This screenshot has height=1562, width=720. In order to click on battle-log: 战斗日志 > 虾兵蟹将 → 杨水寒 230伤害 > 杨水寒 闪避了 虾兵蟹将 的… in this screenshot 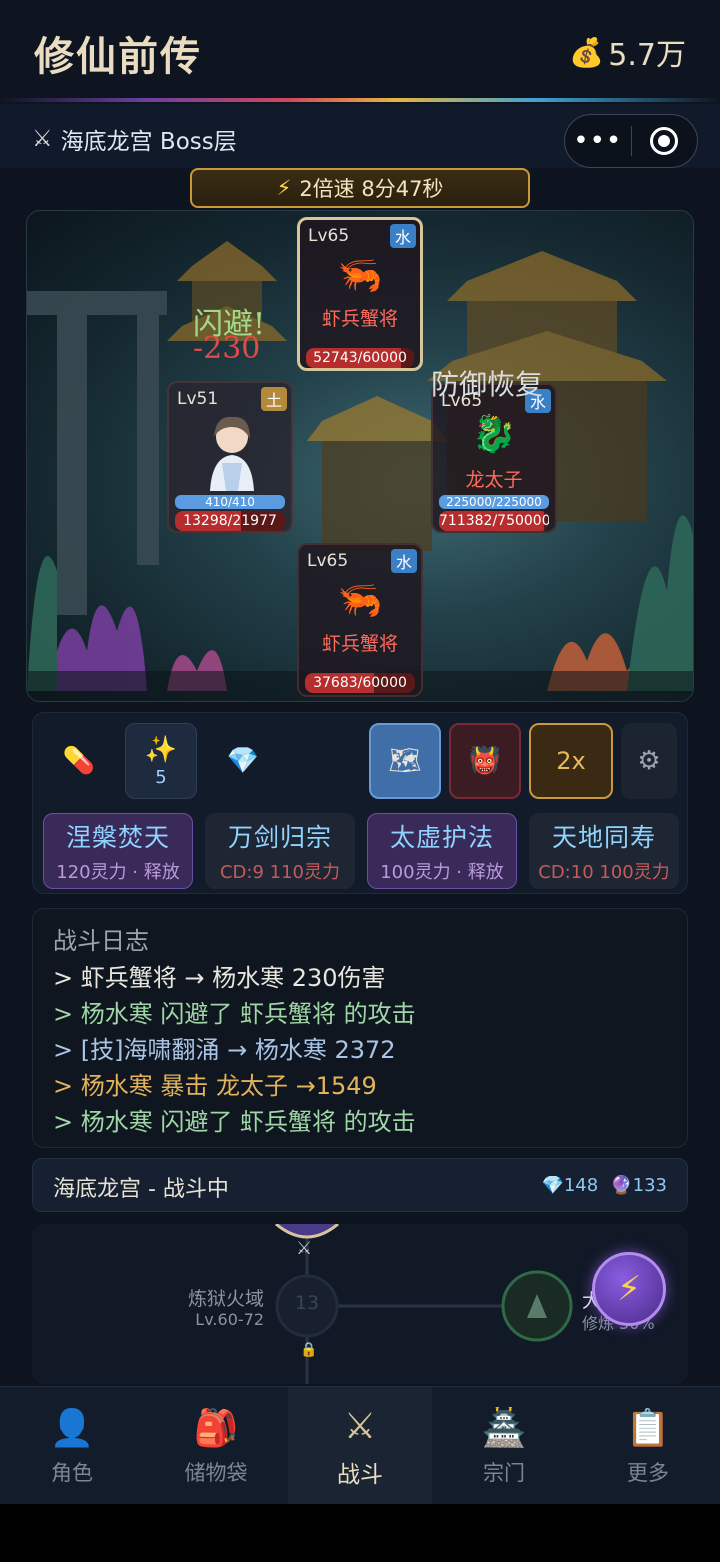, I will do `click(360, 1028)`.